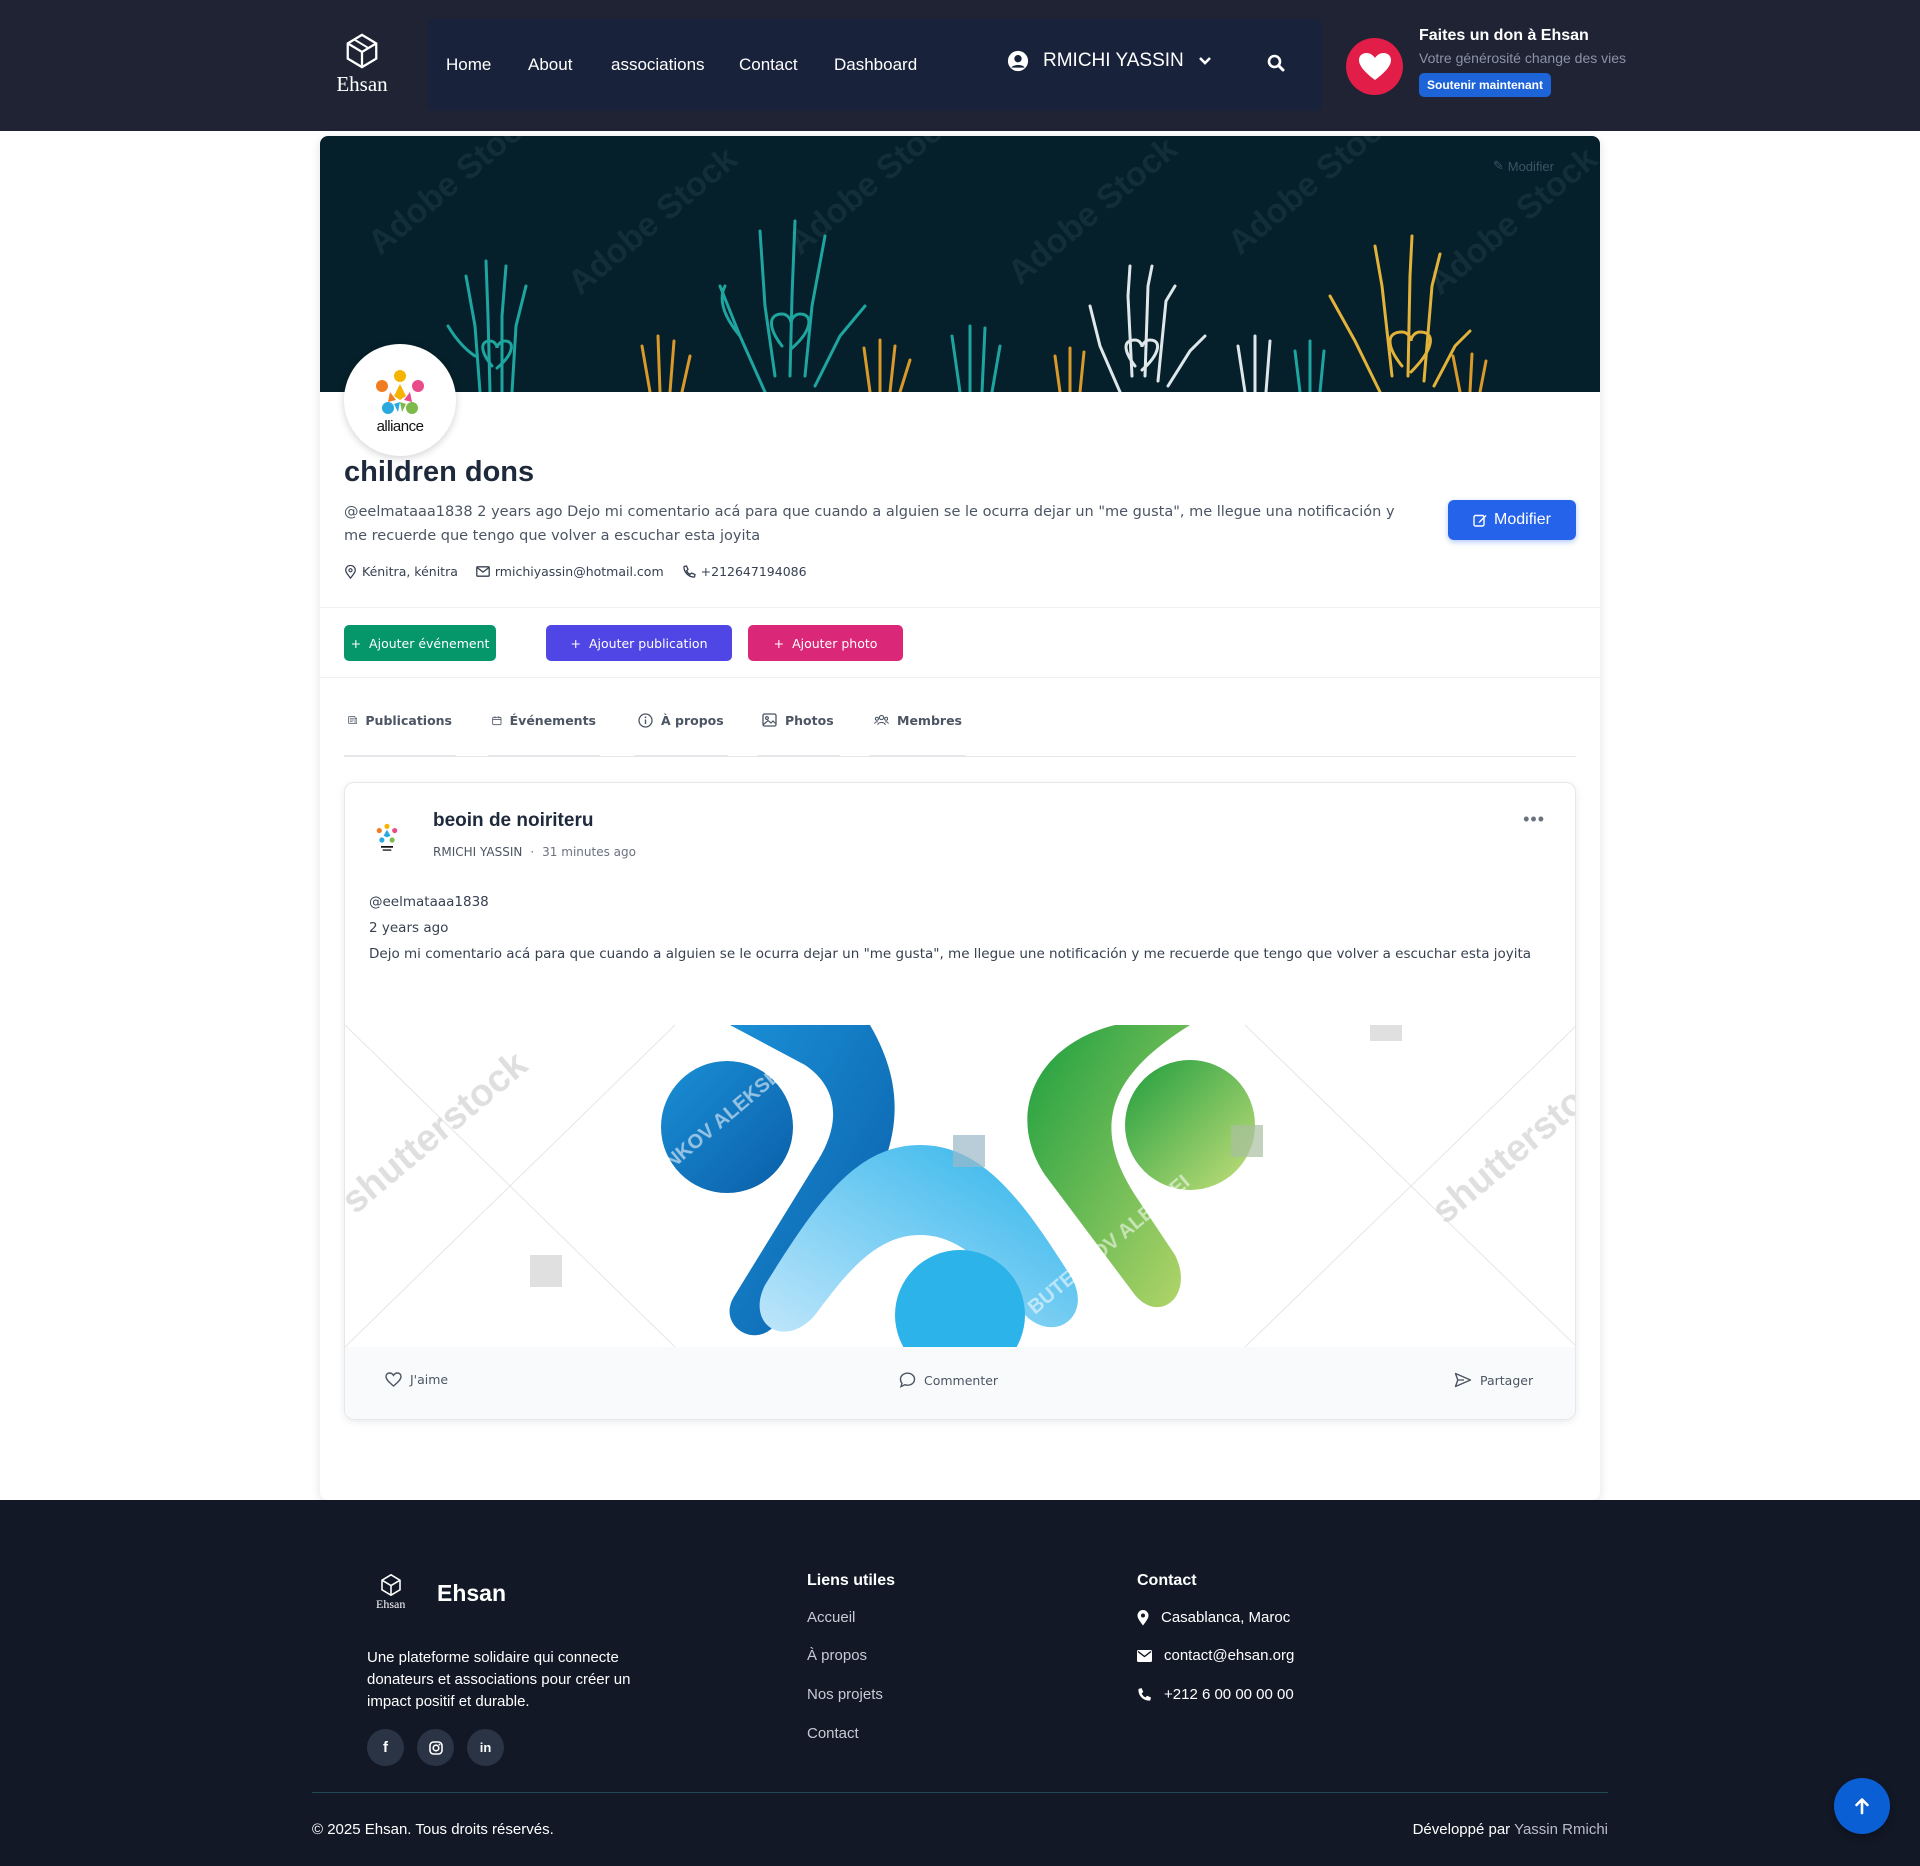  What do you see at coordinates (1523, 166) in the screenshot?
I see `cover-edit-button: ✎ Modifier` at bounding box center [1523, 166].